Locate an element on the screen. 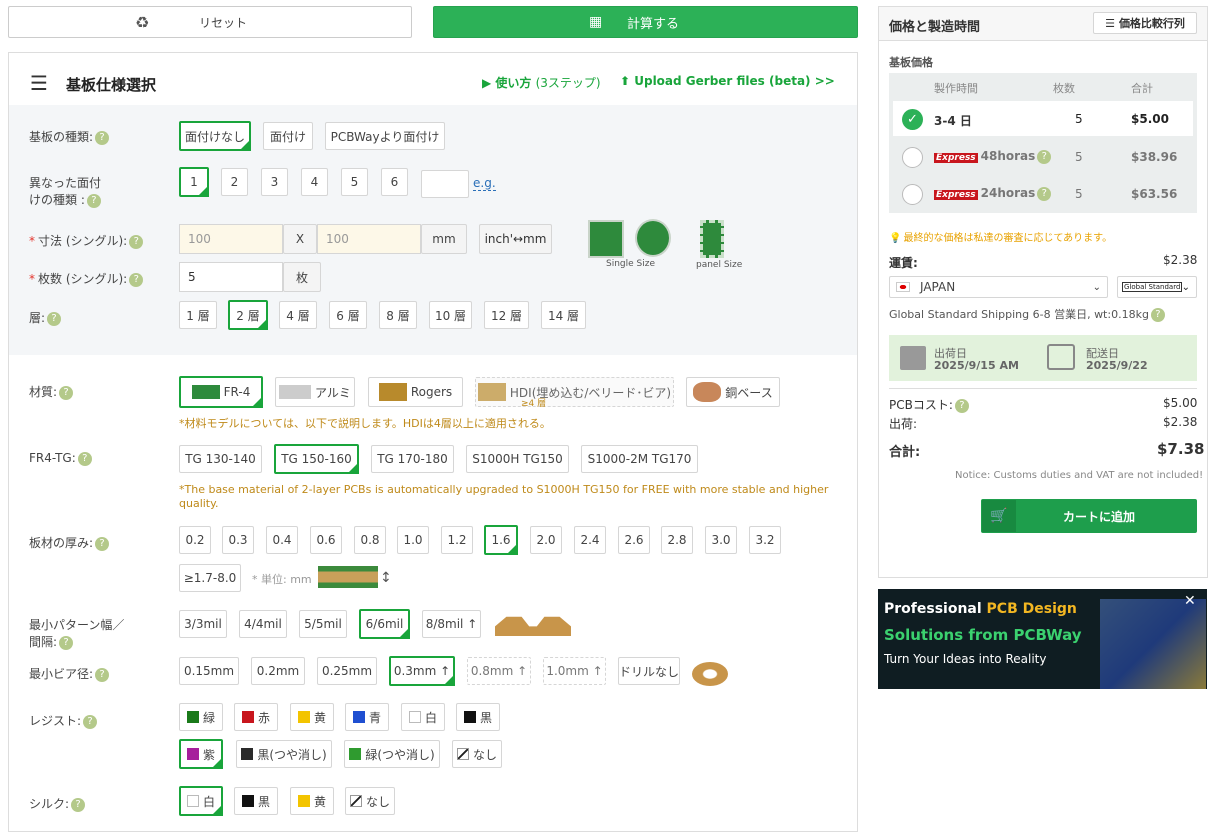 The width and height of the screenshot is (1219, 832). resist-option: 緑(つや消し) is located at coordinates (392, 754).